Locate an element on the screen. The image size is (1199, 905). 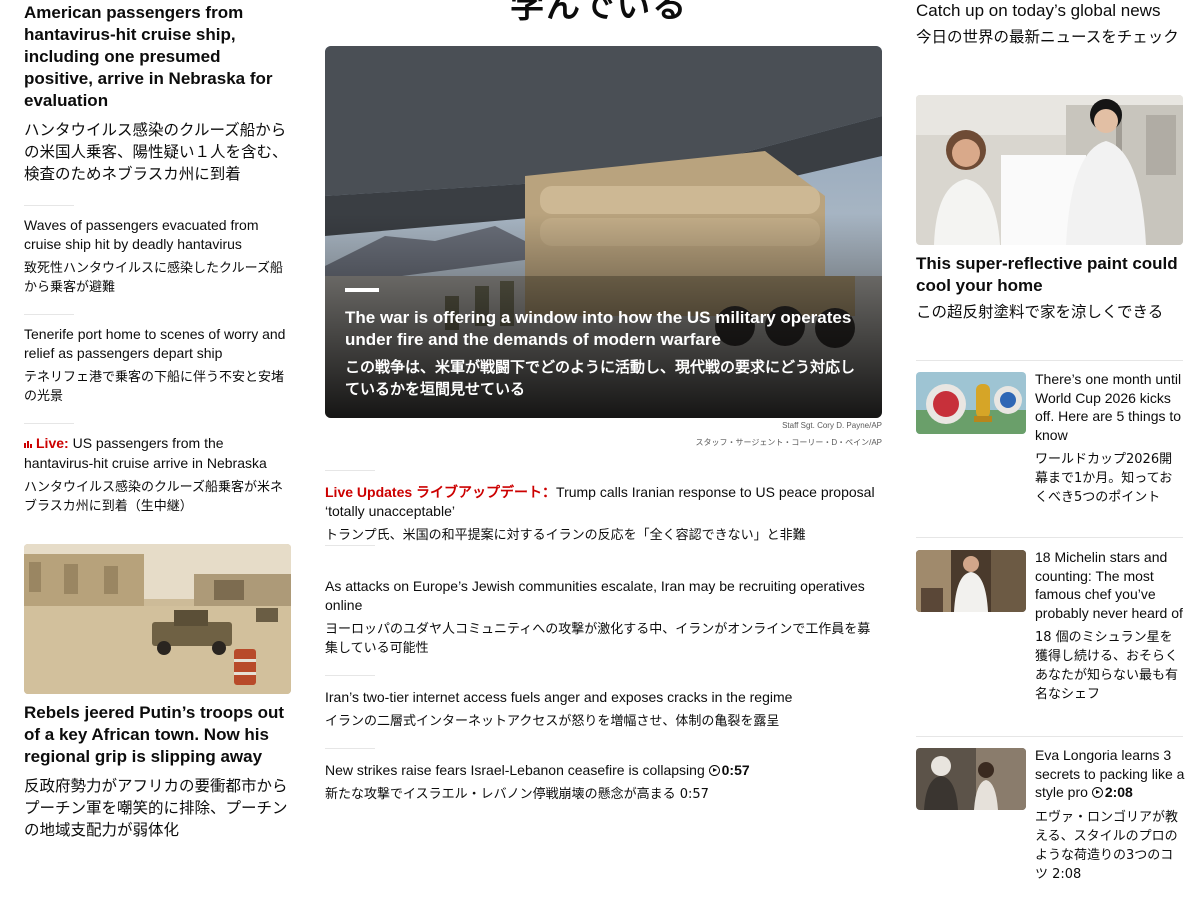
live-label: Live: is located at coordinates (52, 443).